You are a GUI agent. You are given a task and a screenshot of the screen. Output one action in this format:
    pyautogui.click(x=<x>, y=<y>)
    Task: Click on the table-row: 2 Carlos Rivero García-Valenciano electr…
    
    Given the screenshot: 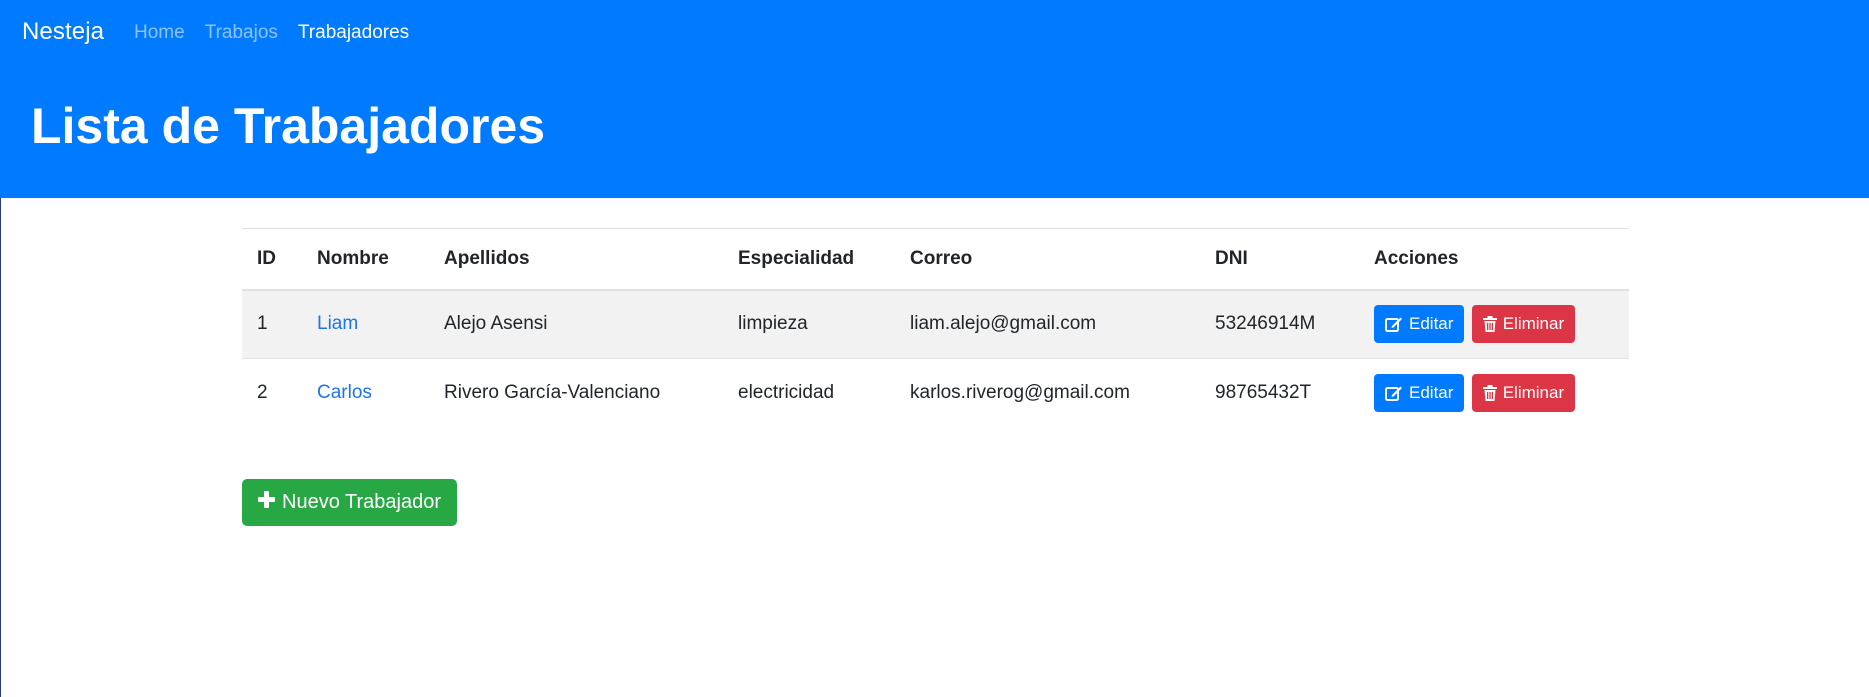 What is the action you would take?
    pyautogui.click(x=935, y=393)
    